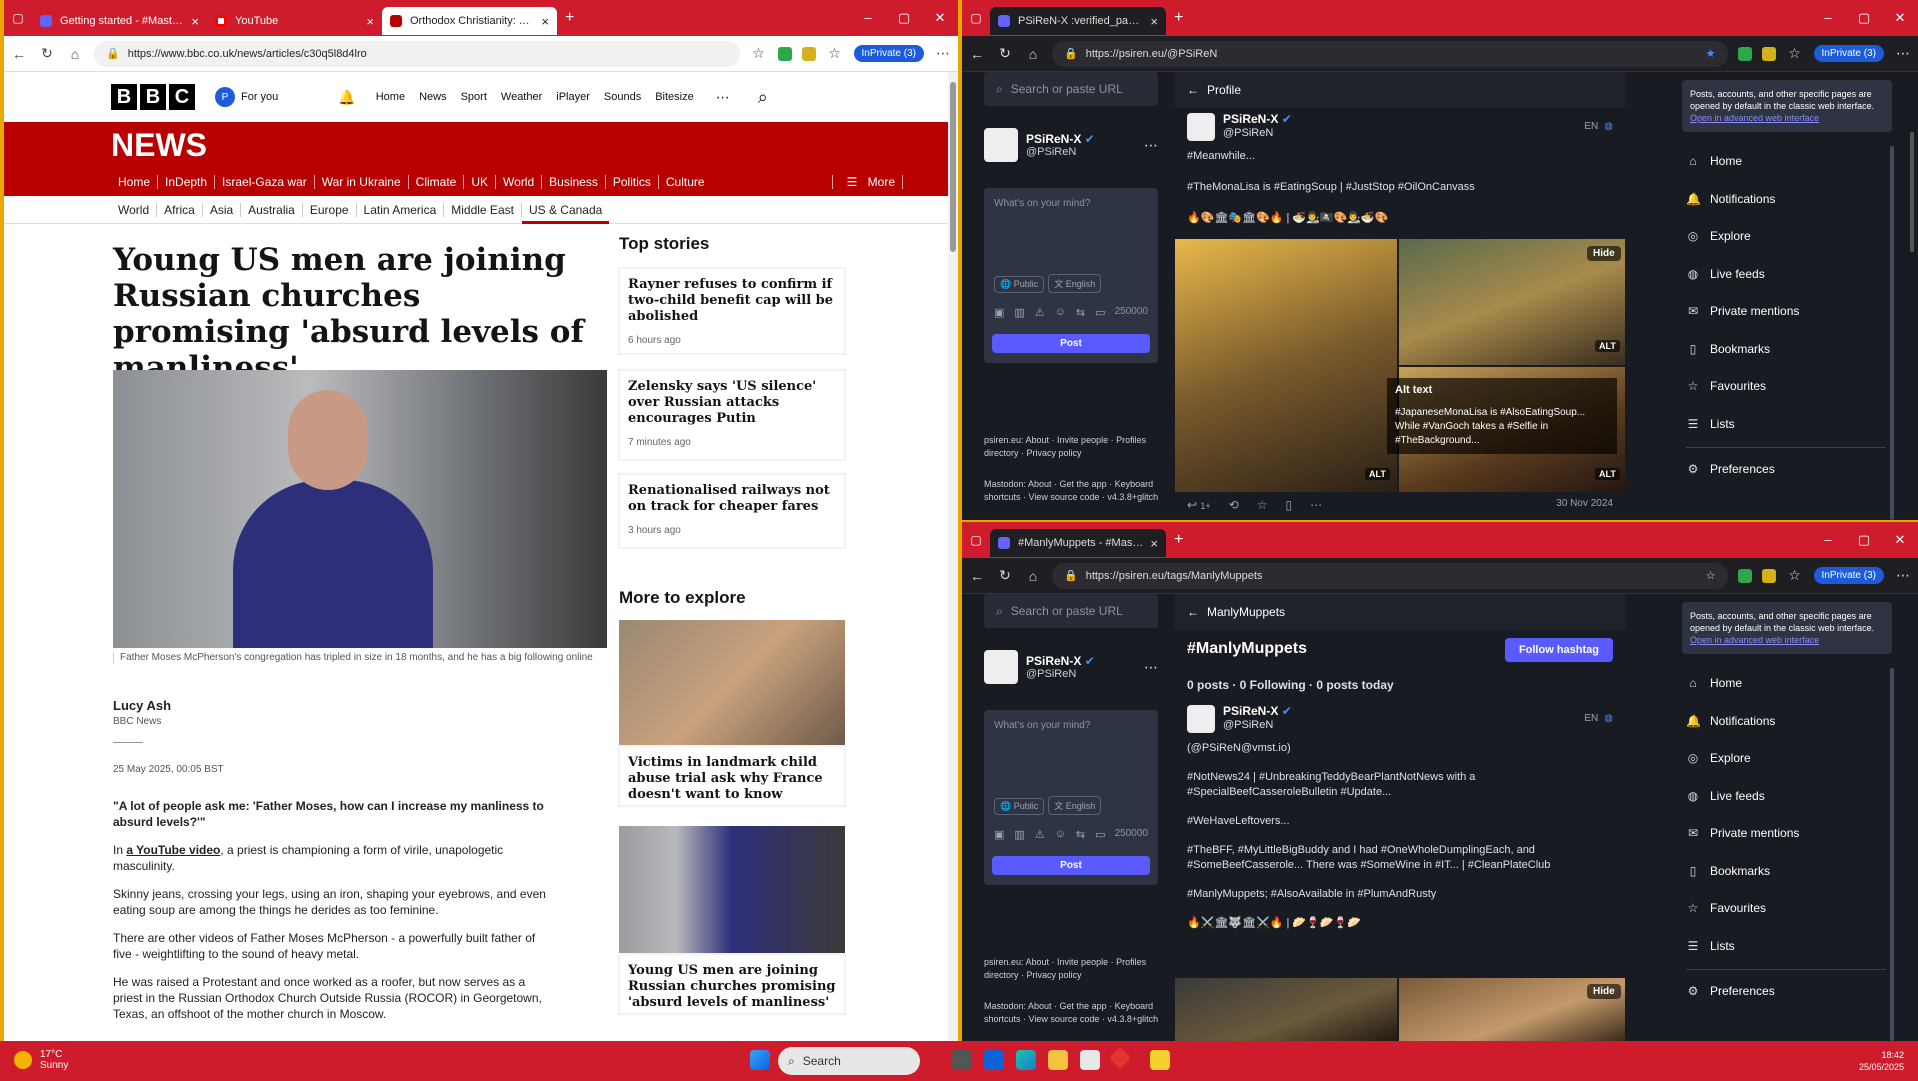 The height and width of the screenshot is (1081, 1918). I want to click on section-indepth: InDepth, so click(187, 182).